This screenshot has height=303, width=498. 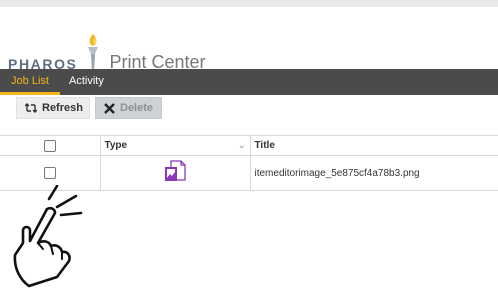 I want to click on delete-button: Delete, so click(x=128, y=108).